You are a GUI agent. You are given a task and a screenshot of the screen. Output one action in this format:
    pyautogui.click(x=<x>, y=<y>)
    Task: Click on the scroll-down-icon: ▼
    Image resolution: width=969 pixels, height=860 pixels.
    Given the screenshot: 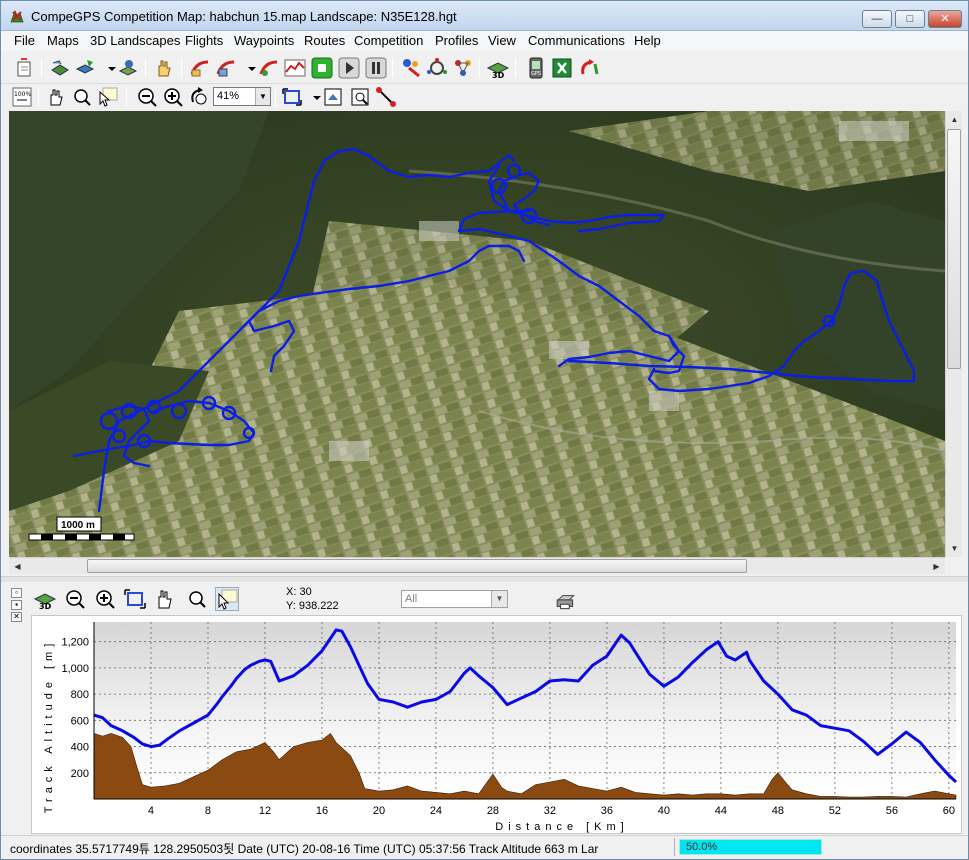 What is the action you would take?
    pyautogui.click(x=954, y=548)
    